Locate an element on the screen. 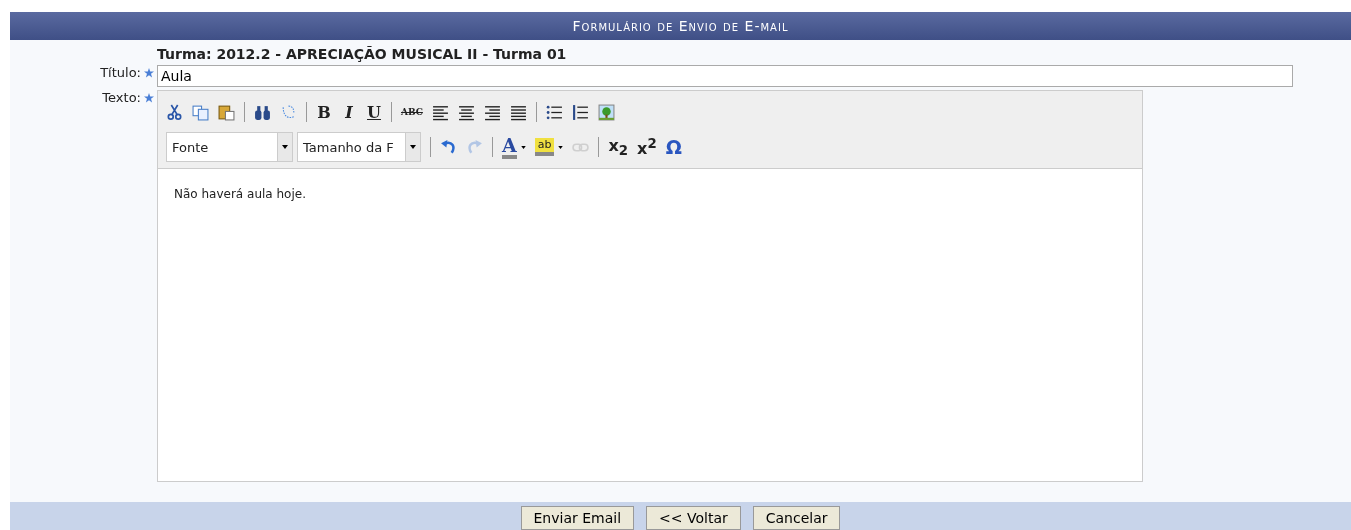  copy-icon is located at coordinates (200, 112).